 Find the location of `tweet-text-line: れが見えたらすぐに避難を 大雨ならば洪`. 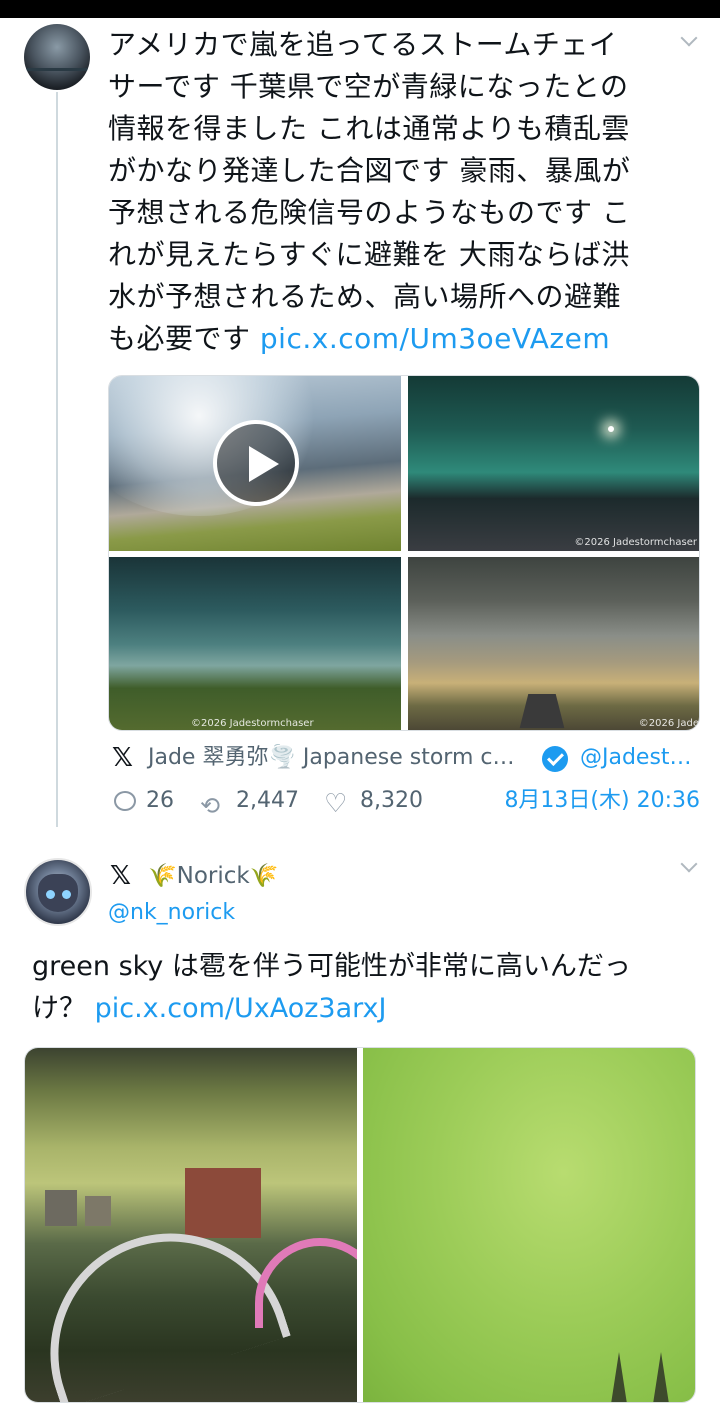

tweet-text-line: れが見えたらすぐに避難を 大雨ならば洪 is located at coordinates (369, 254).